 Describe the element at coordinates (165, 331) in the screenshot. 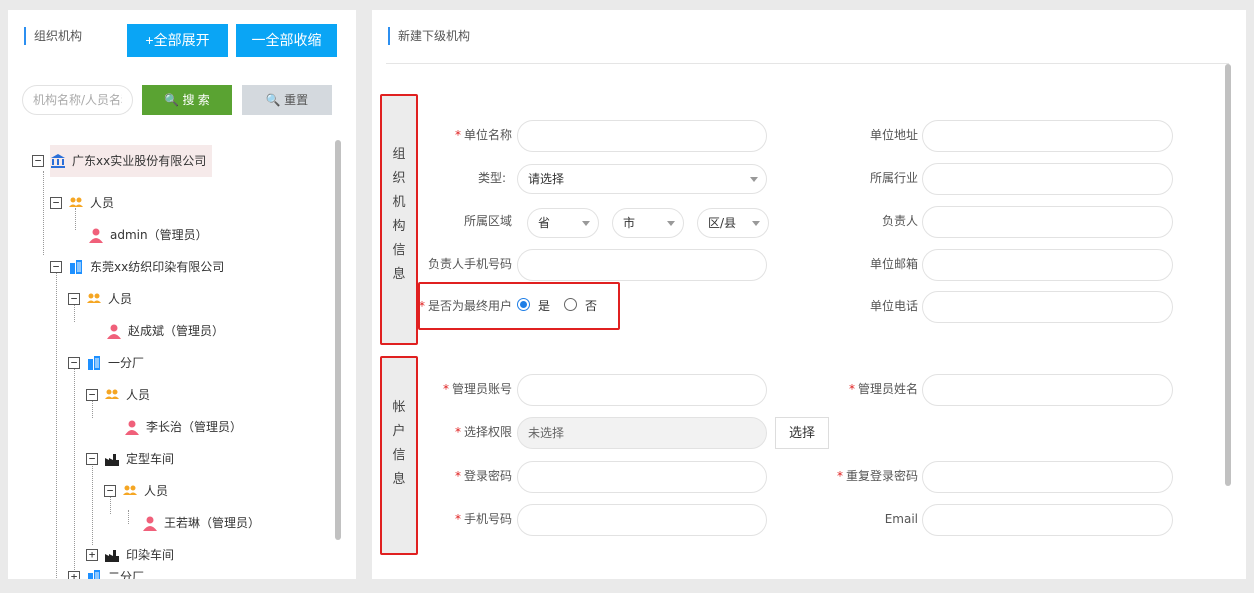

I see `tree-node: 赵成斌（管理员）` at that location.